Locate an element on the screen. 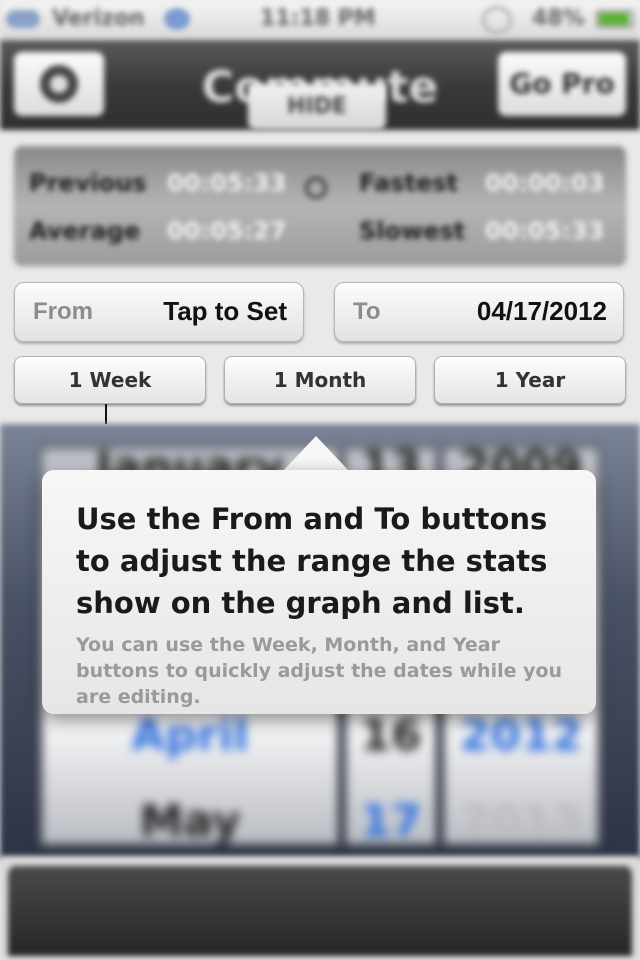 This screenshot has height=960, width=640. day-selected: 17 is located at coordinates (391, 821).